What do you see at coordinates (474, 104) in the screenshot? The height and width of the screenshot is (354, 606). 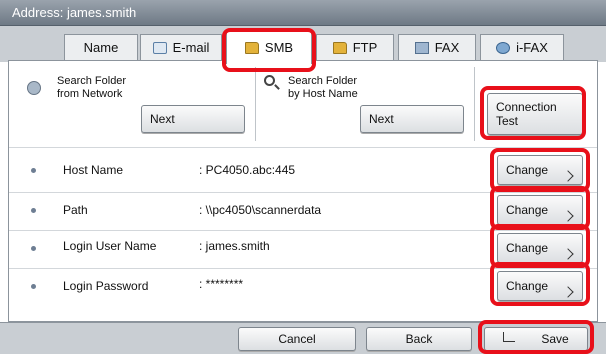 I see `section-divider` at bounding box center [474, 104].